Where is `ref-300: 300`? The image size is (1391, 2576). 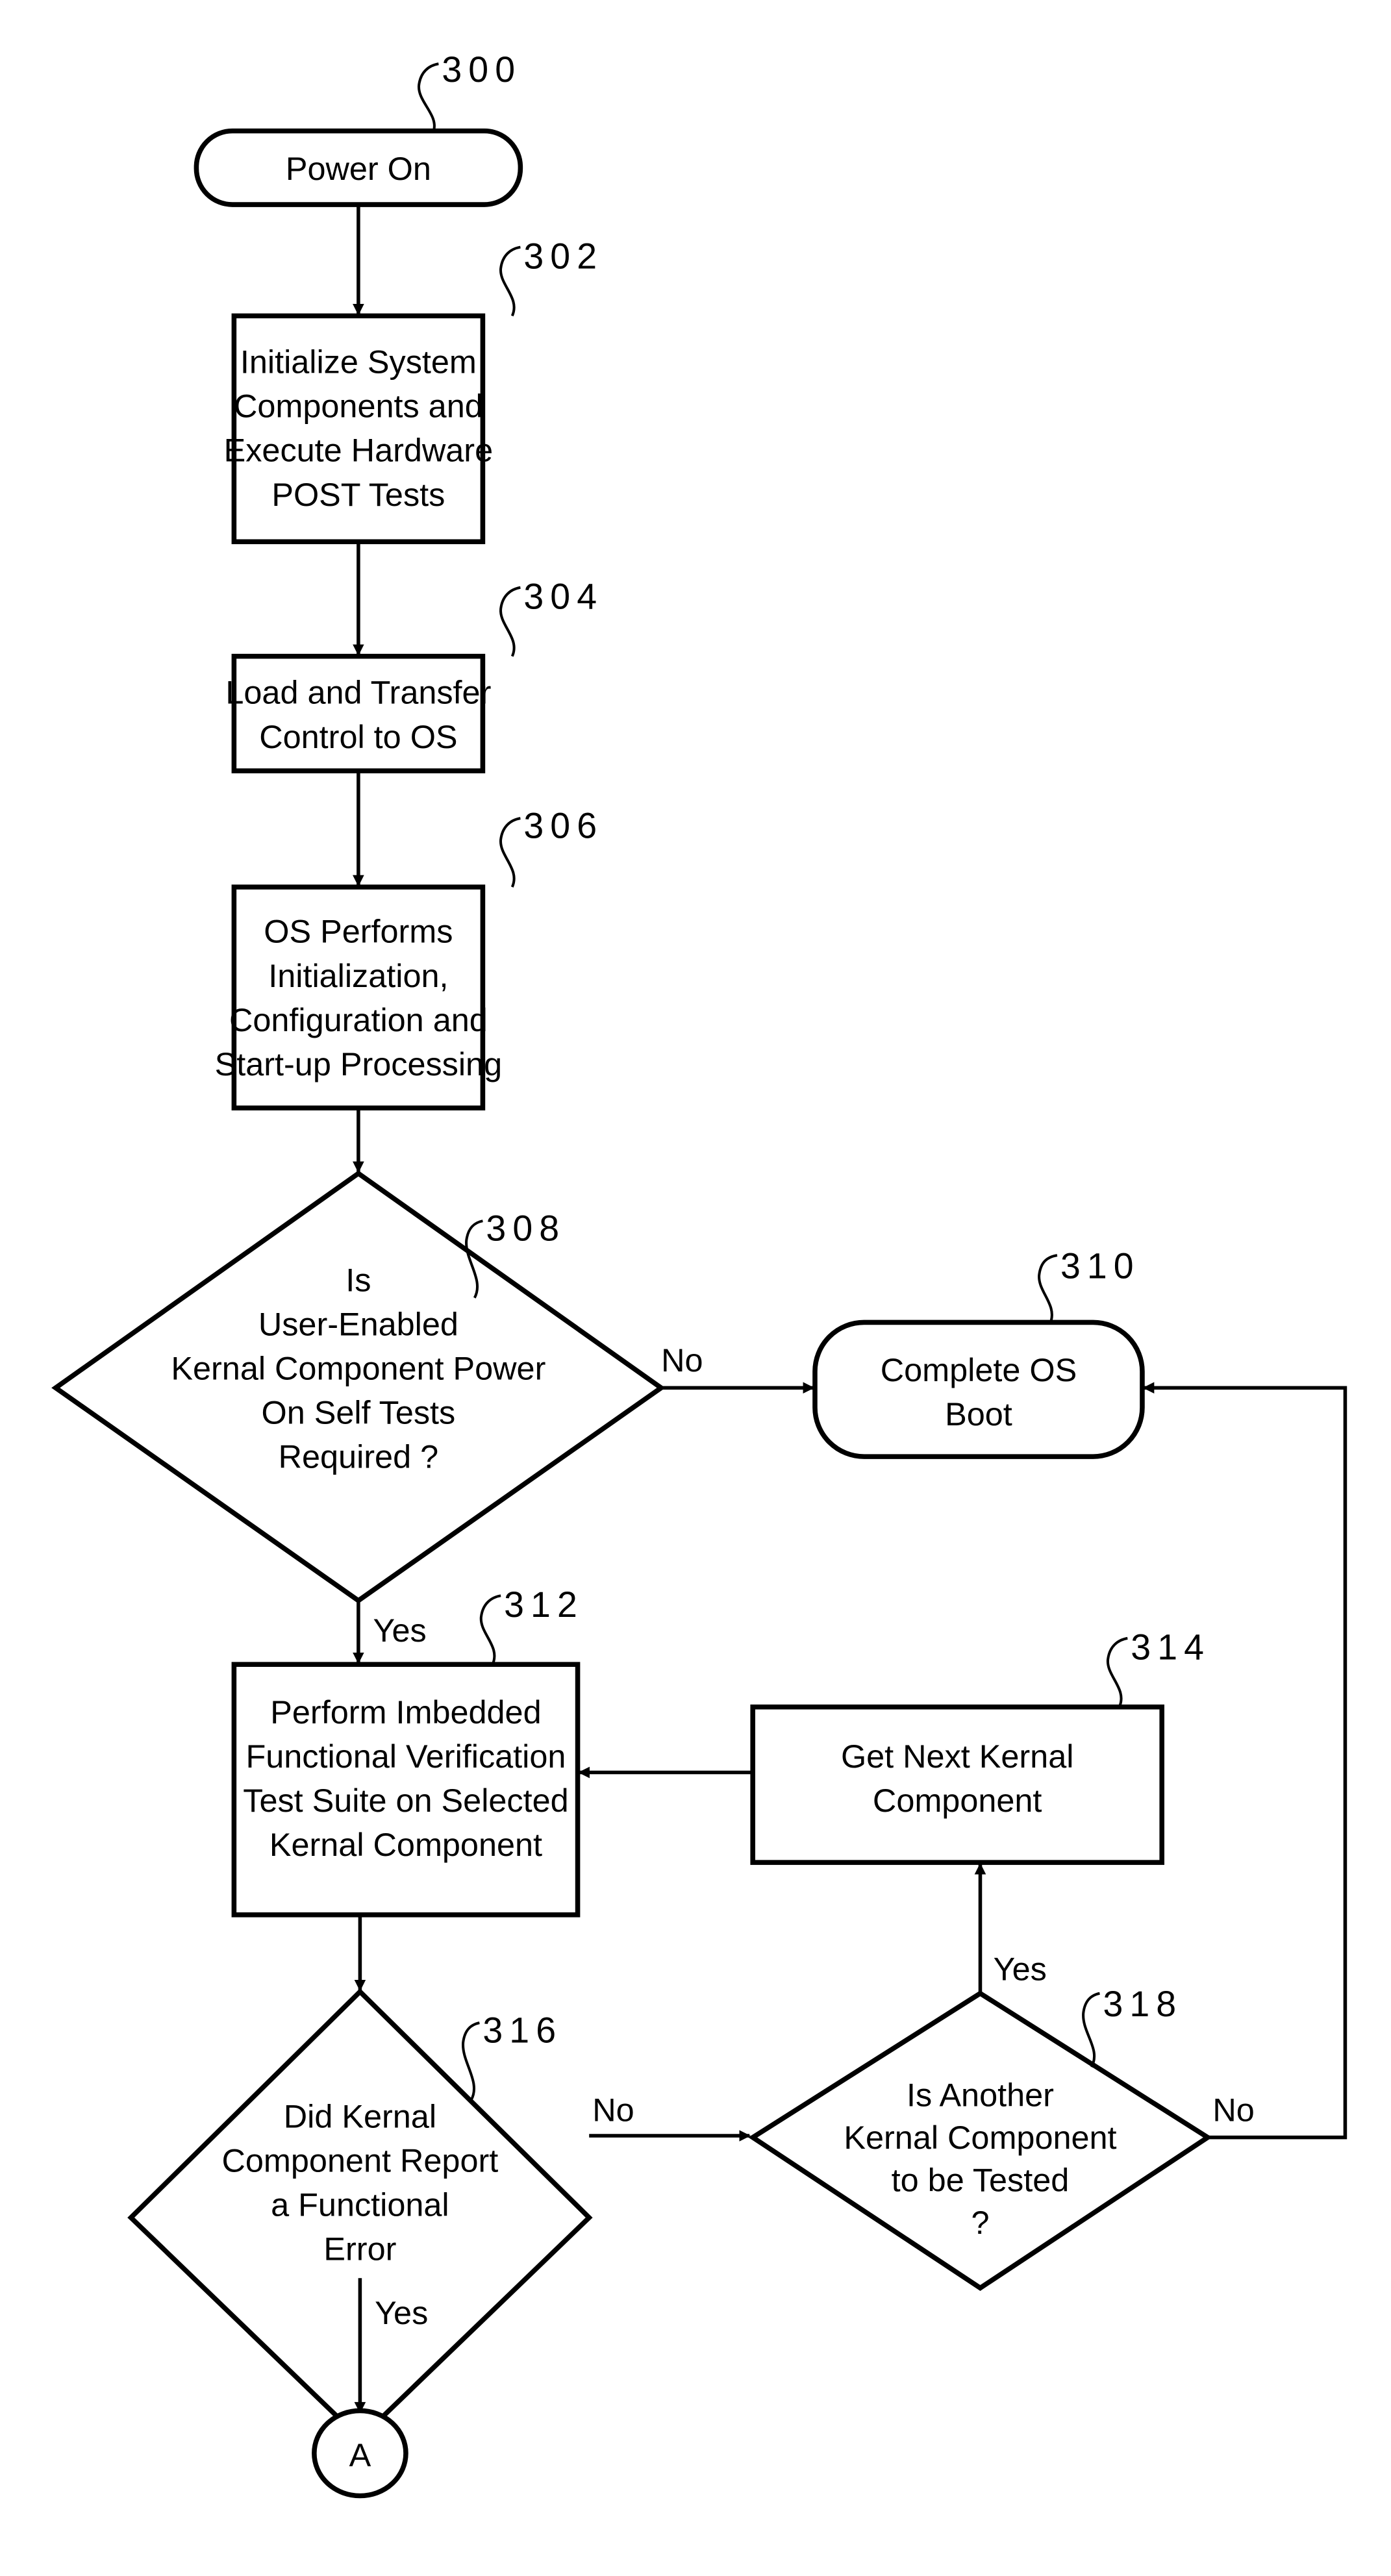
ref-300: 300 is located at coordinates (481, 69).